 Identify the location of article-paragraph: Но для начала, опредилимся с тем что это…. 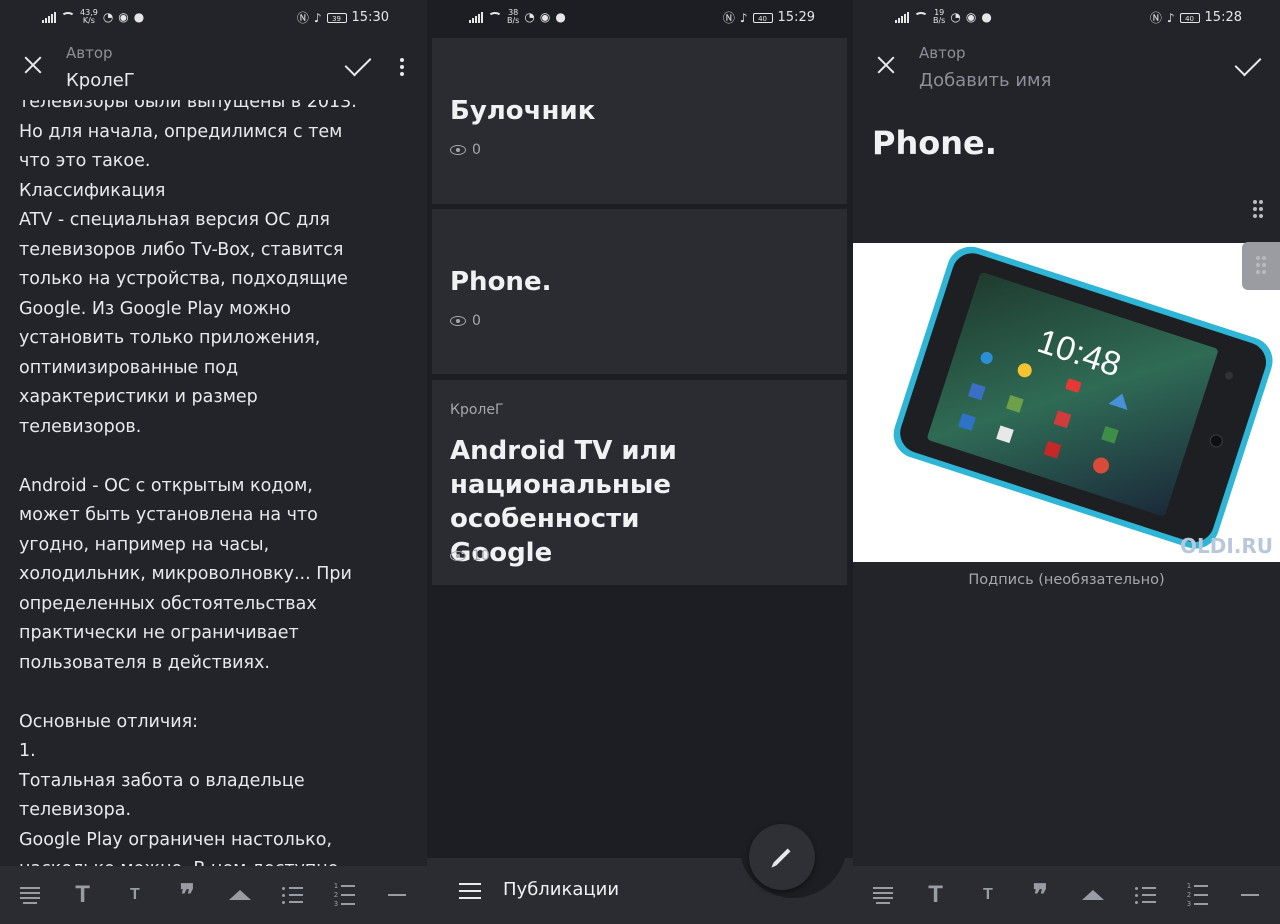
(181, 146).